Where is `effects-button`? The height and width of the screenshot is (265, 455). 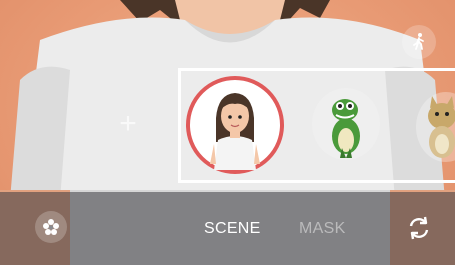 effects-button is located at coordinates (51, 227).